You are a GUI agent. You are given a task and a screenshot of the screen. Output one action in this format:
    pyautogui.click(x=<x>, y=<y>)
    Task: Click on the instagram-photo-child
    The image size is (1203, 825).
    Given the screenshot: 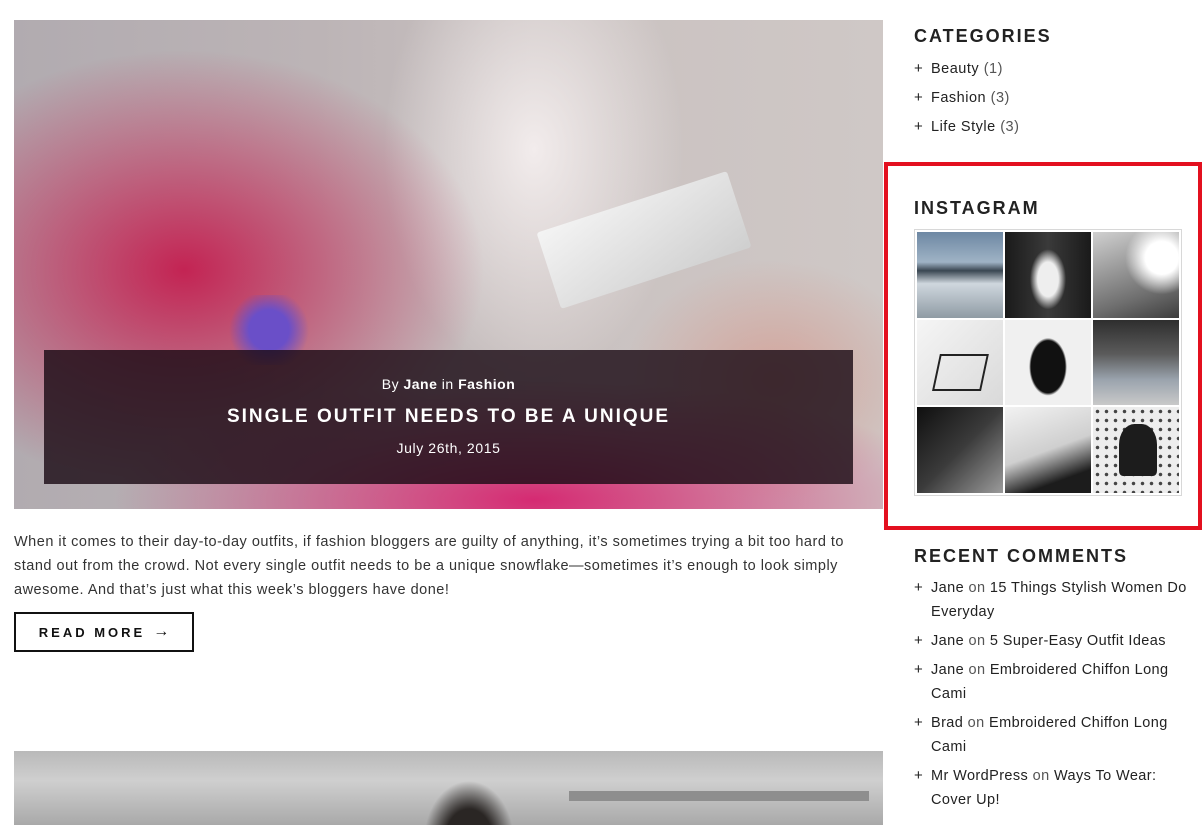 What is the action you would take?
    pyautogui.click(x=1136, y=450)
    